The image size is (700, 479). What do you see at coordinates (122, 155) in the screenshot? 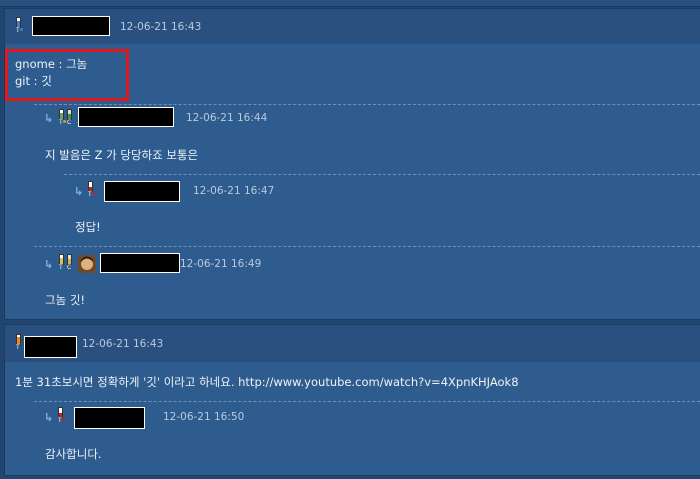
I see `reply-text: 지 발음은 Z 가 당당하죠 보통은` at bounding box center [122, 155].